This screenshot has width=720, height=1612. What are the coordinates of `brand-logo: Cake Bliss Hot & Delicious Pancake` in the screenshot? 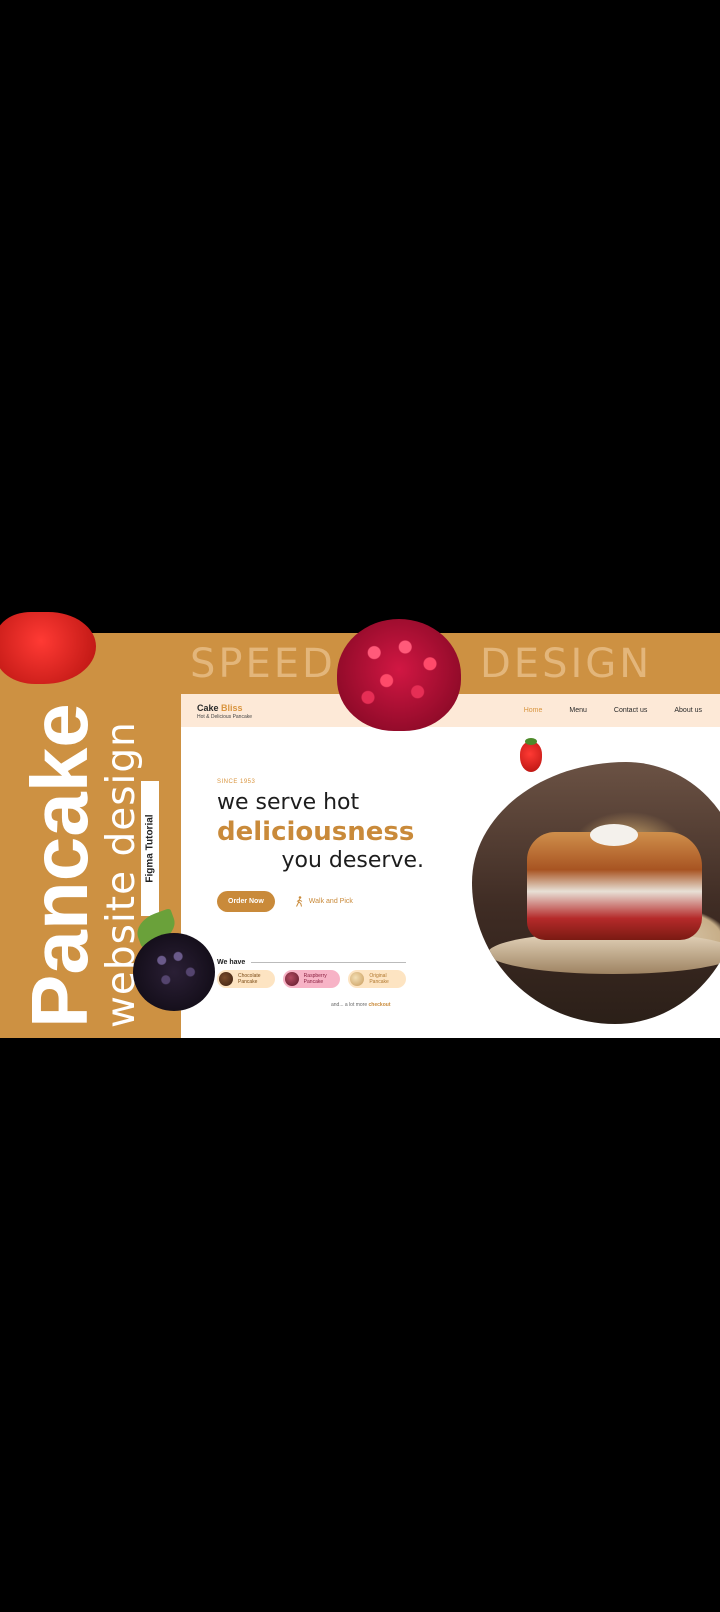 It's located at (224, 711).